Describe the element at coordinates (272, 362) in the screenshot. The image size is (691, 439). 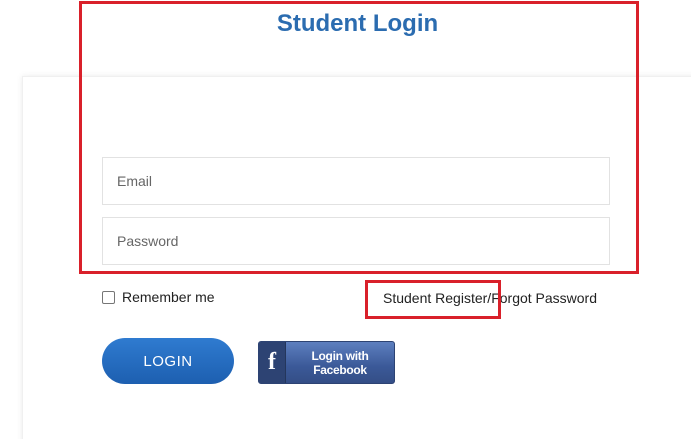
I see `facebook-icon: f` at that location.